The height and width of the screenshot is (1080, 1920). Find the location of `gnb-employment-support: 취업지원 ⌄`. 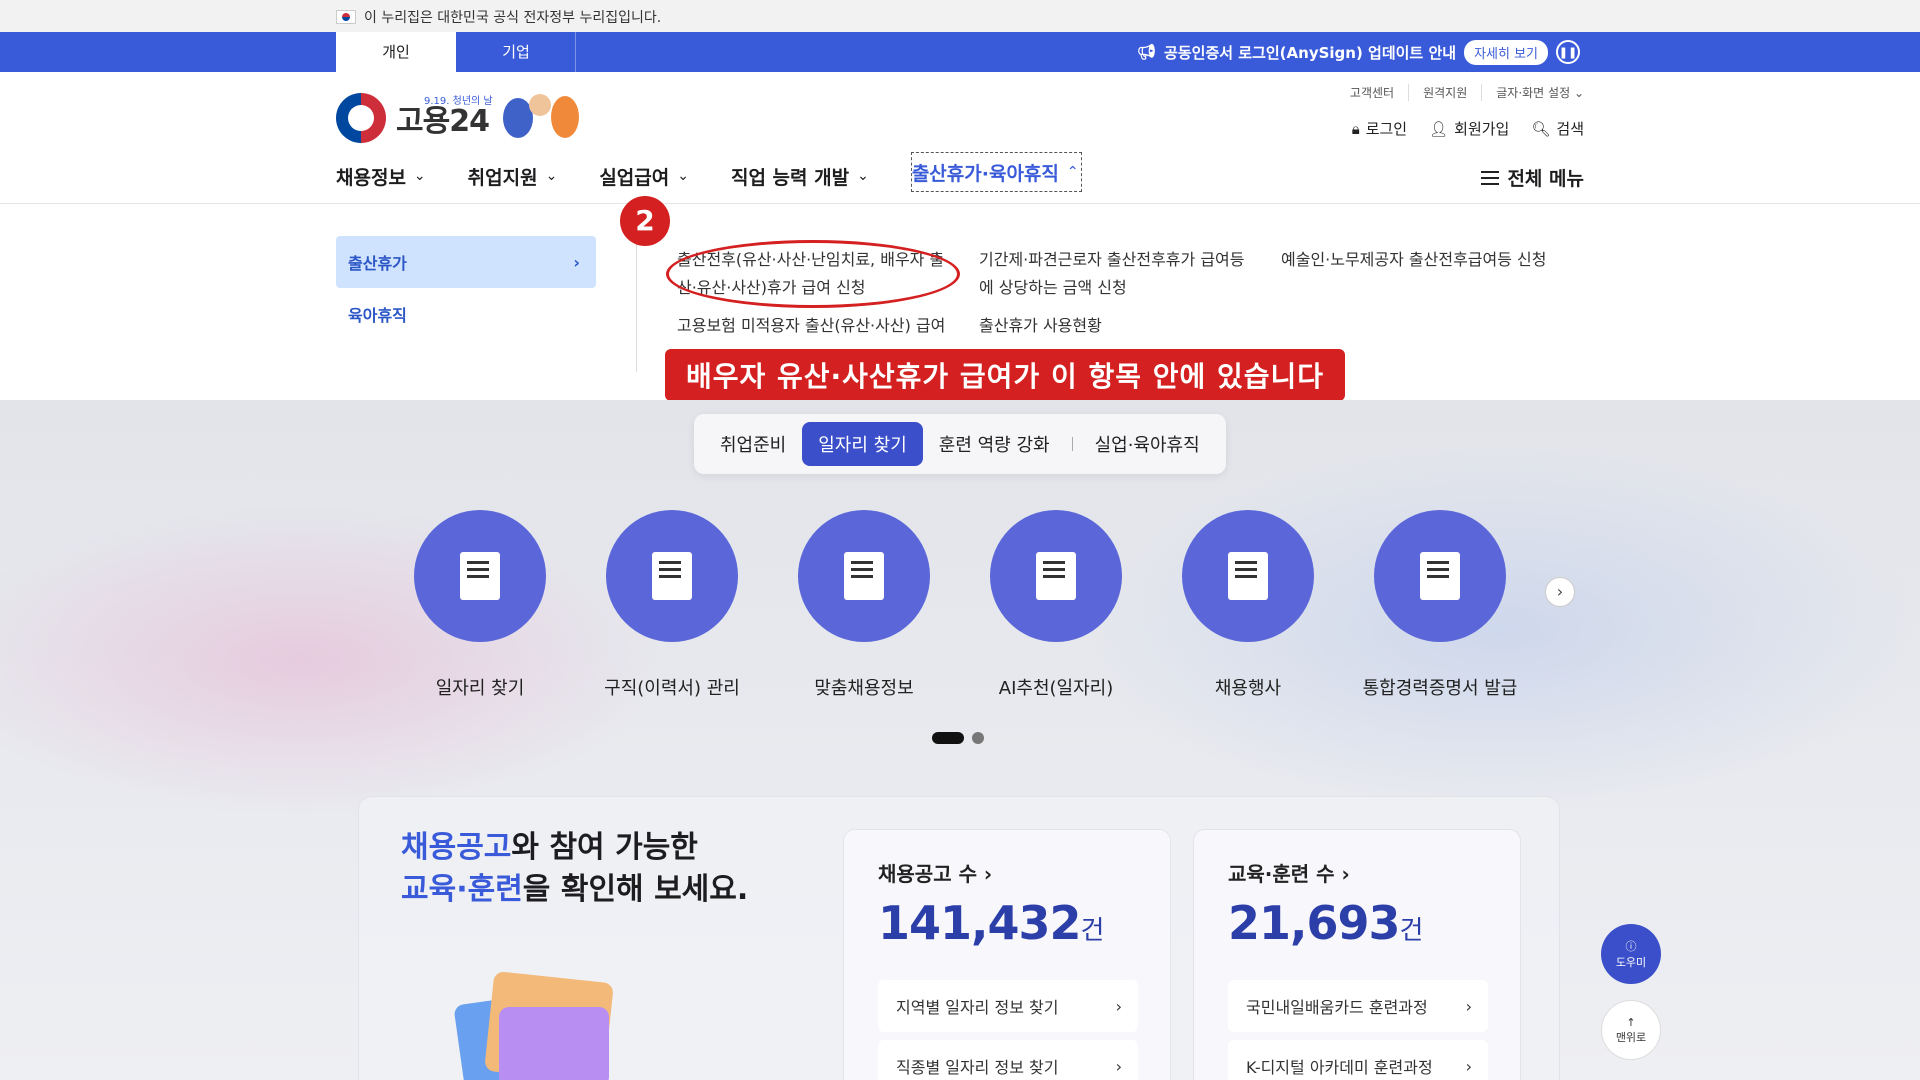

gnb-employment-support: 취업지원 ⌄ is located at coordinates (513, 176).